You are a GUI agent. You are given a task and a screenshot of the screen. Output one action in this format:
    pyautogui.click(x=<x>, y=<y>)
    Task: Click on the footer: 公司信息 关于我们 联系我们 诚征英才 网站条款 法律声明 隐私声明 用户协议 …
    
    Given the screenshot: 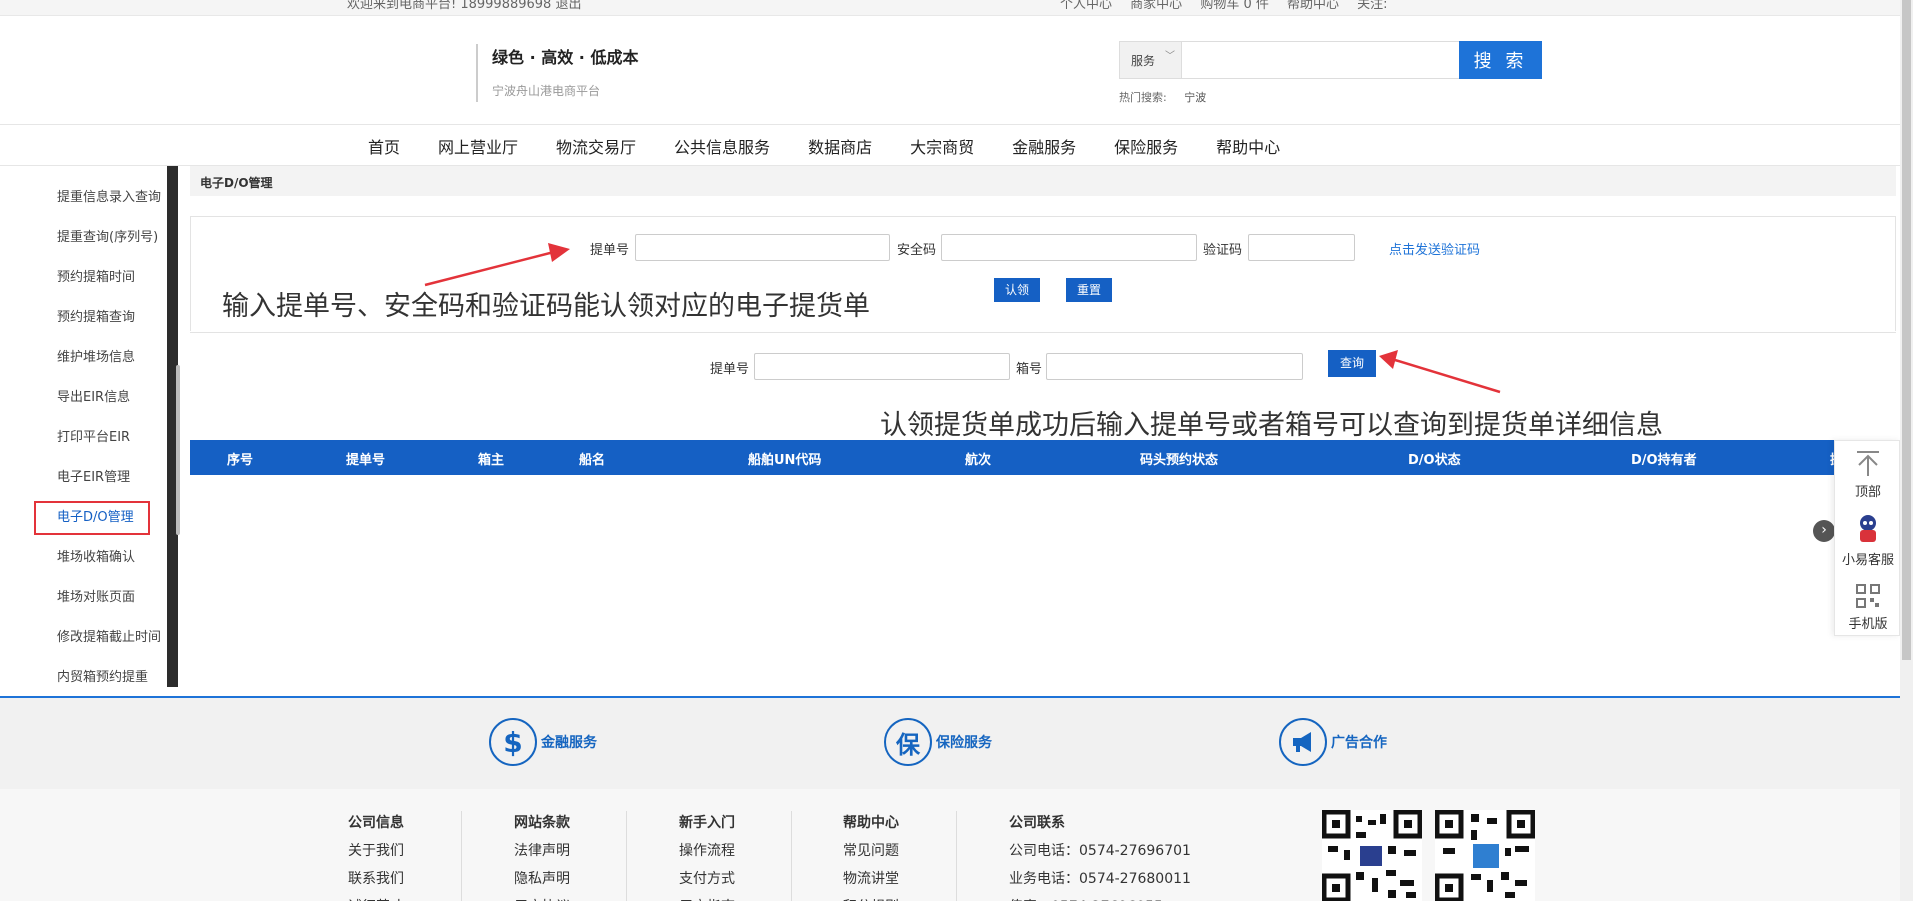 What is the action you would take?
    pyautogui.click(x=950, y=845)
    